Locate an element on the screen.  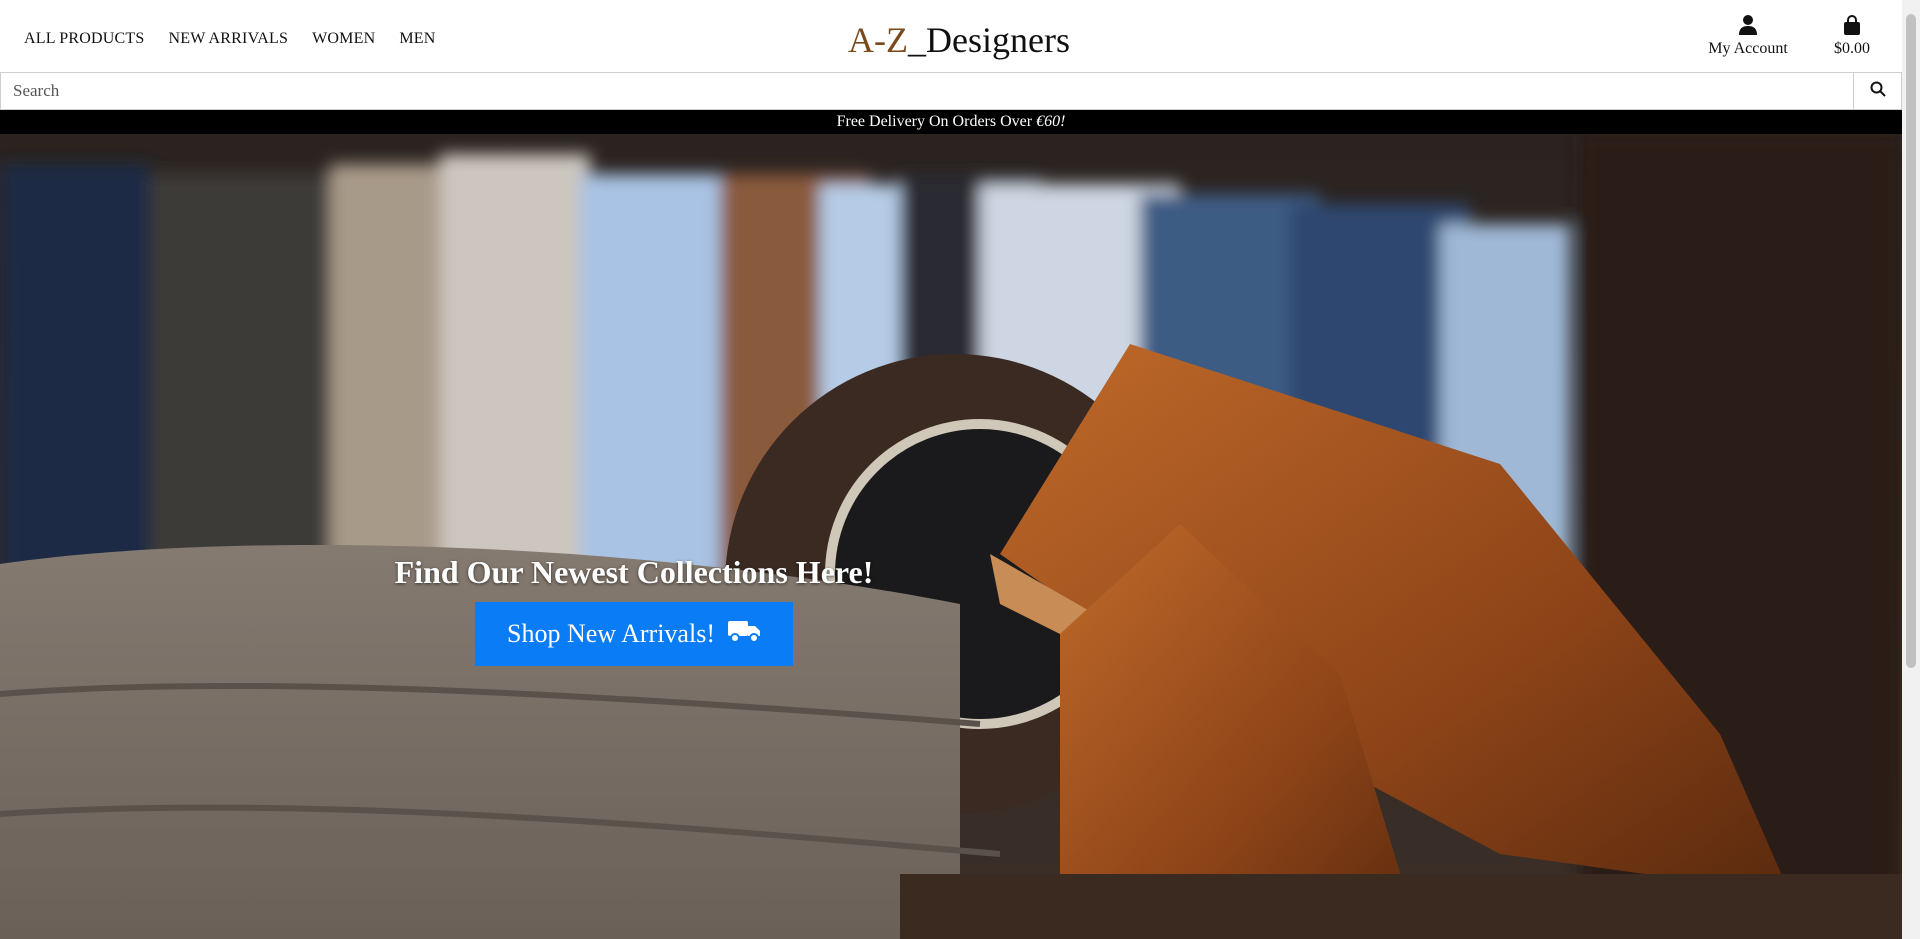
logo-rest: _Designers is located at coordinates (988, 40).